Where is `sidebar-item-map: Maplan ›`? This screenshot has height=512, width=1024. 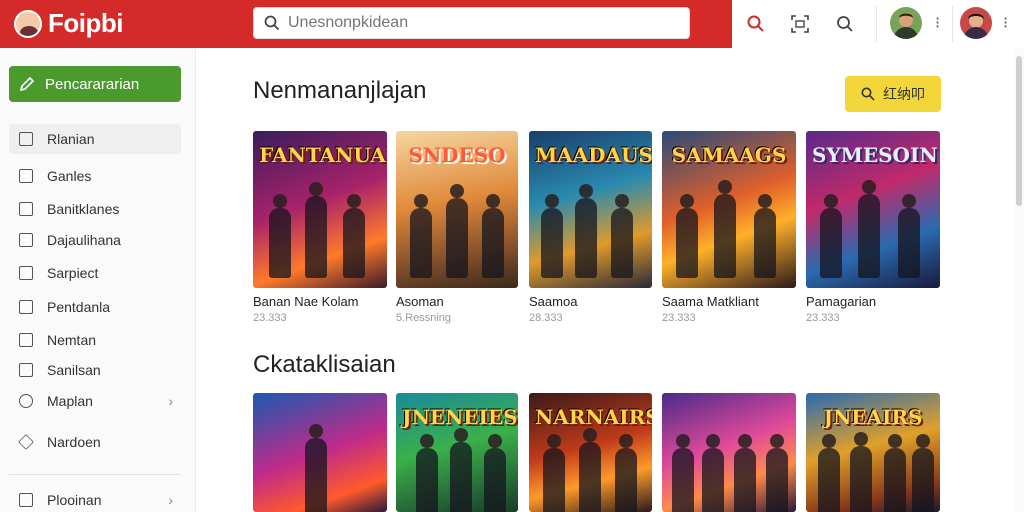
sidebar-item-map: Maplan › is located at coordinates (95, 401).